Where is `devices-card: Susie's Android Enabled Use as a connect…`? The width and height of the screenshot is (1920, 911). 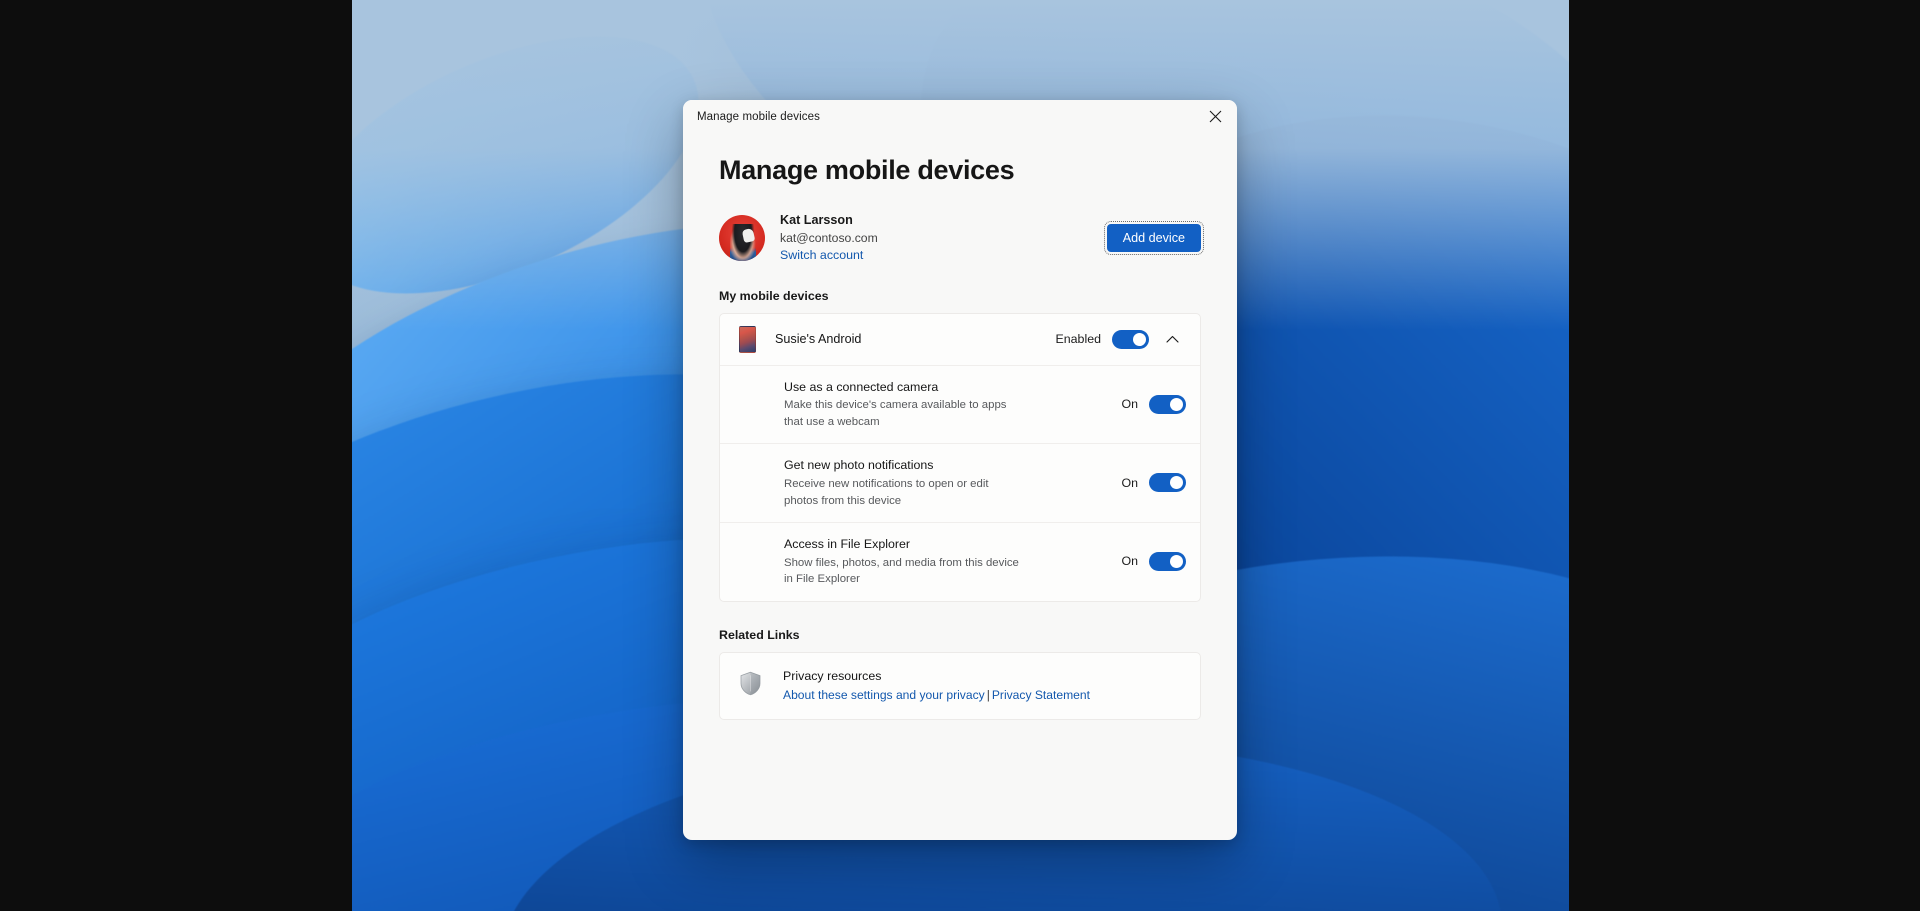
devices-card: Susie's Android Enabled Use as a connect… is located at coordinates (960, 457).